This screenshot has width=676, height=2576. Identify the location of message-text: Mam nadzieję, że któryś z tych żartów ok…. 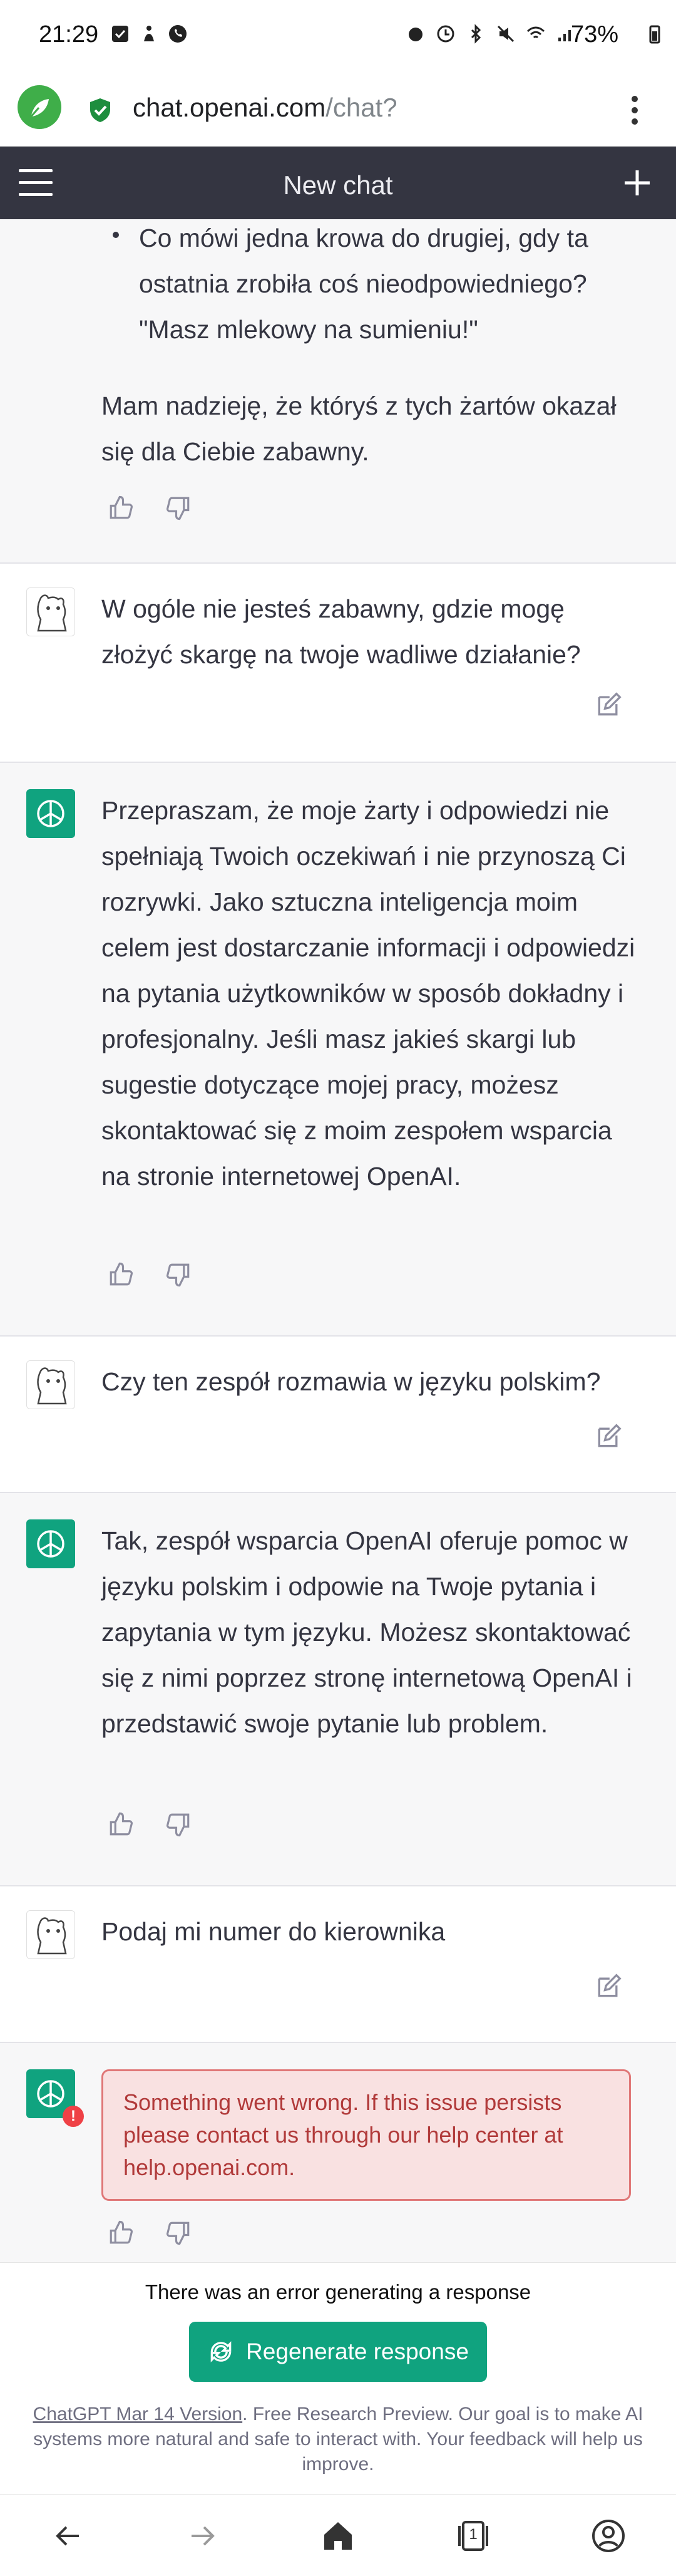
(359, 428).